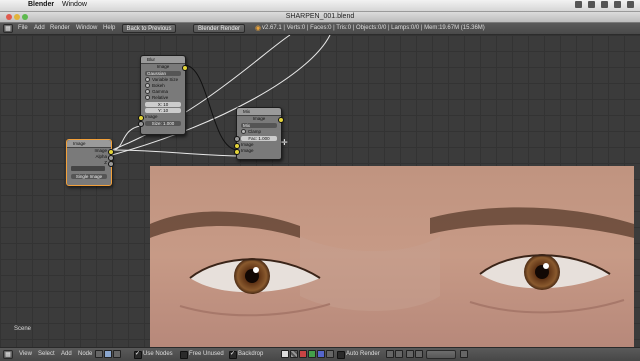  I want to click on output-z-label: Z, so click(105, 162).